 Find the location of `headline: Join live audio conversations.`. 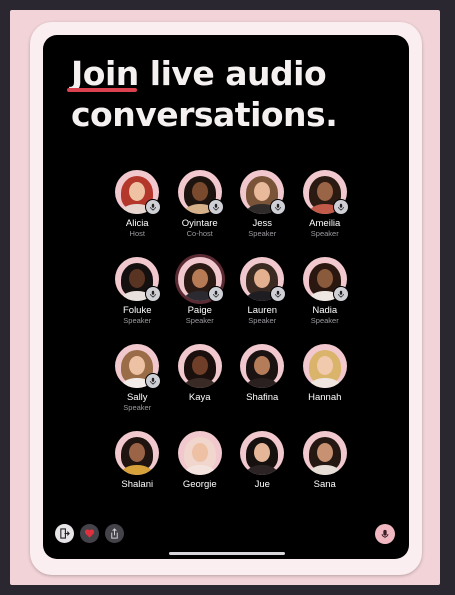

headline: Join live audio conversations. is located at coordinates (202, 94).